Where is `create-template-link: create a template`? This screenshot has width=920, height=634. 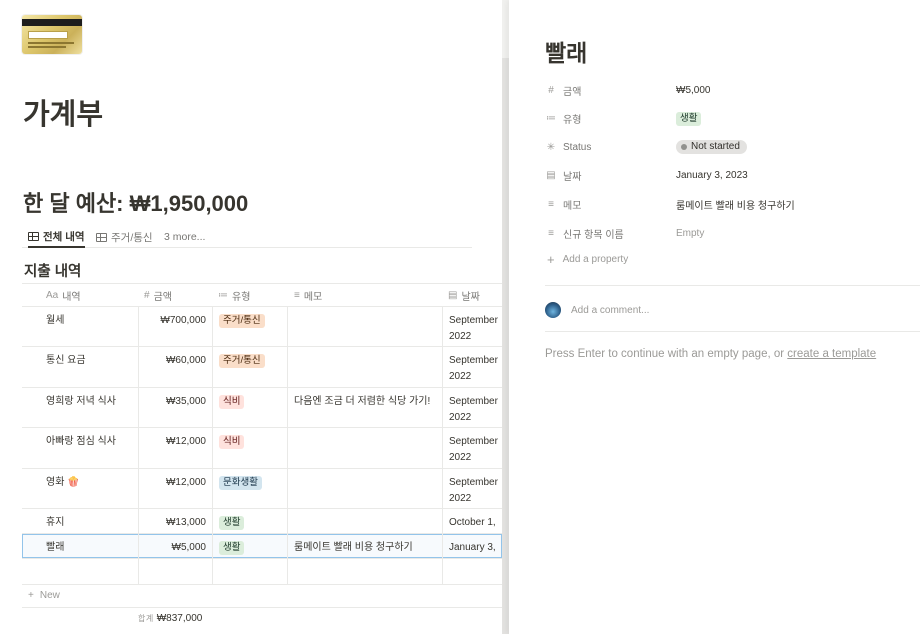 create-template-link: create a template is located at coordinates (831, 354).